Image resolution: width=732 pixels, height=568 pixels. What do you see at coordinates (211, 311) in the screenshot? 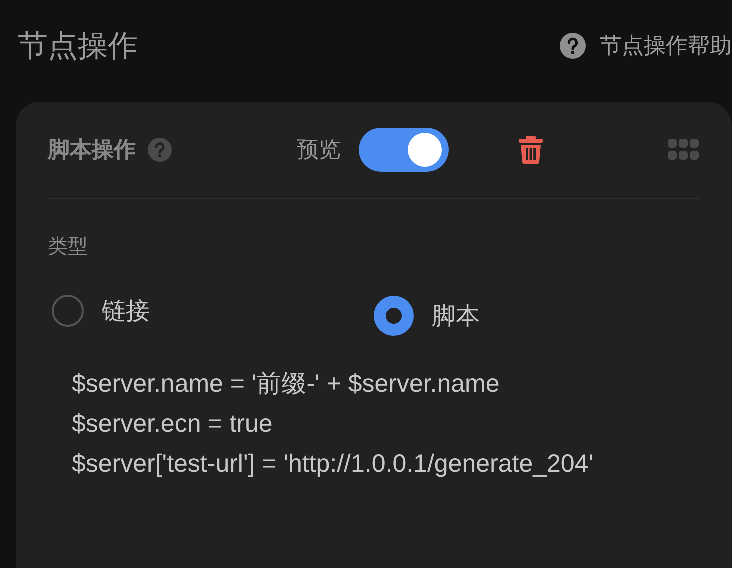
I see `type-radio: 链接` at bounding box center [211, 311].